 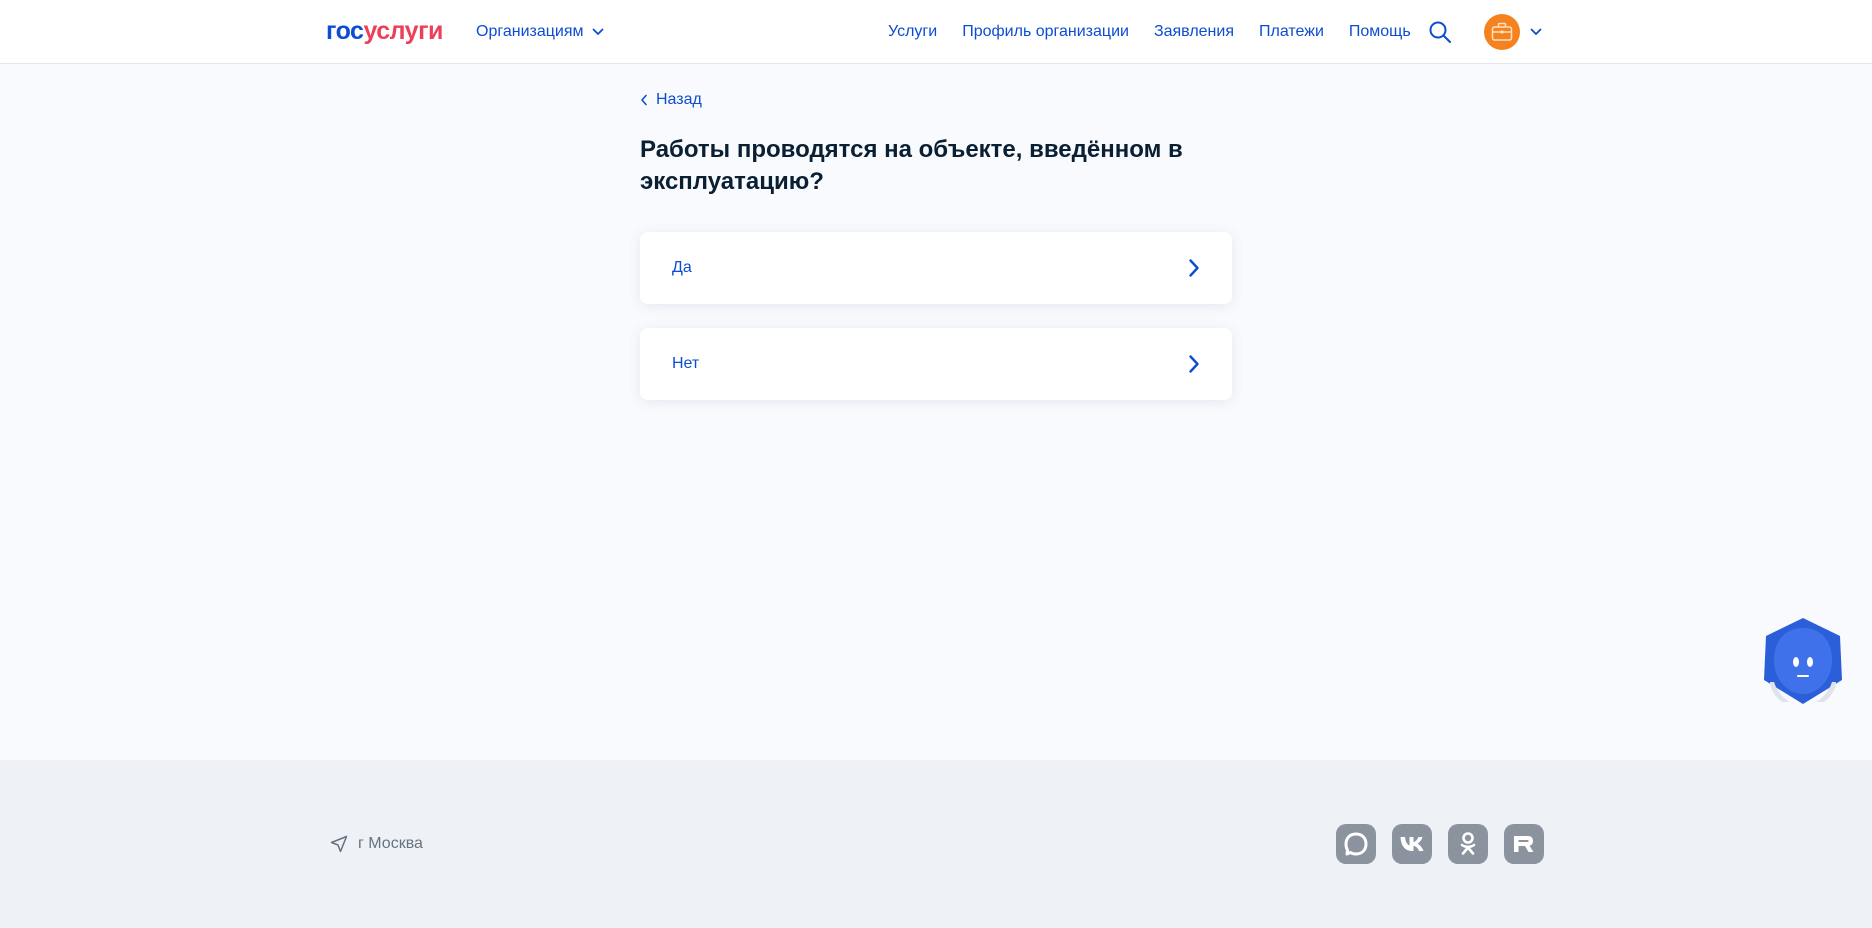 I want to click on max-icon, so click(x=1356, y=844).